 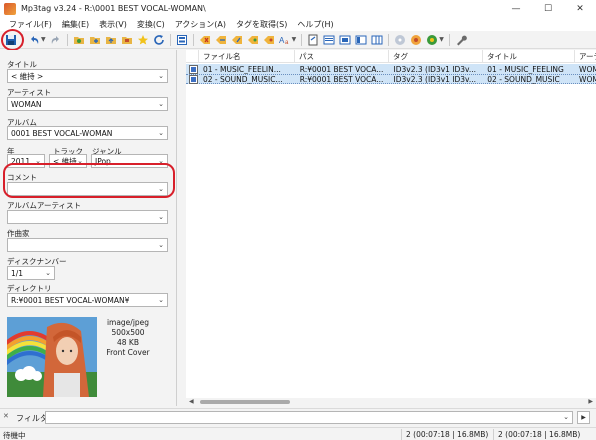 I want to click on composer-field: ⌄, so click(x=87, y=245).